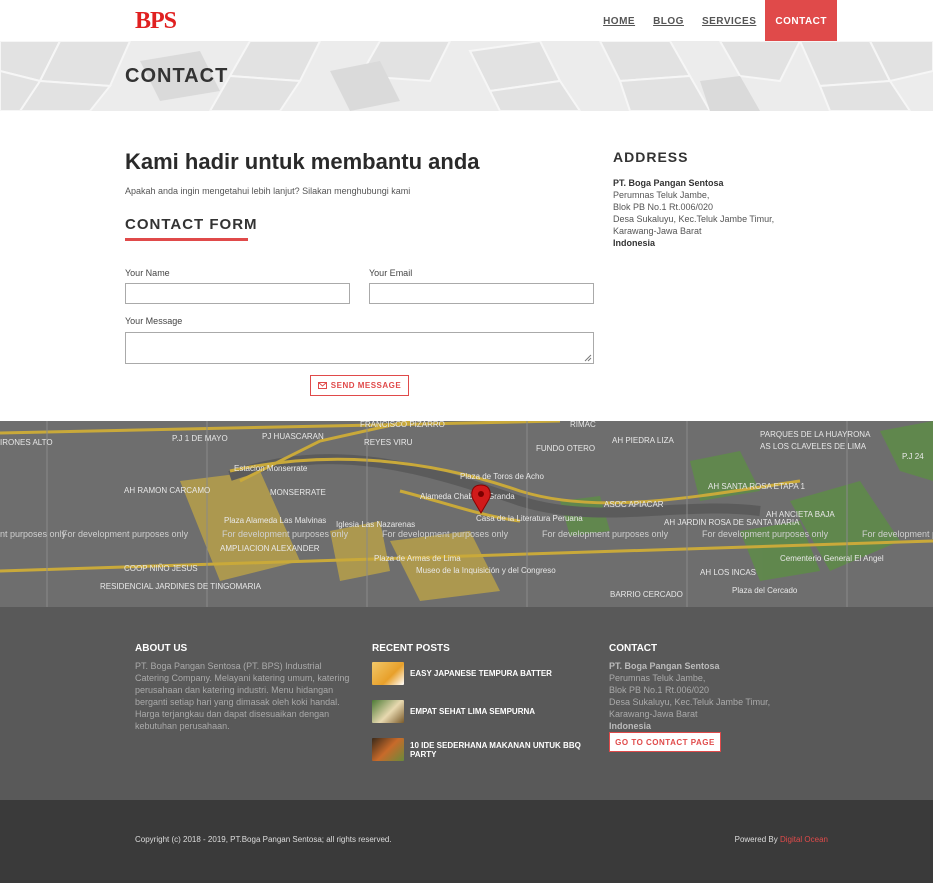 The image size is (933, 883). I want to click on address-line: Blok PB No.1 Rt.006/020, so click(663, 207).